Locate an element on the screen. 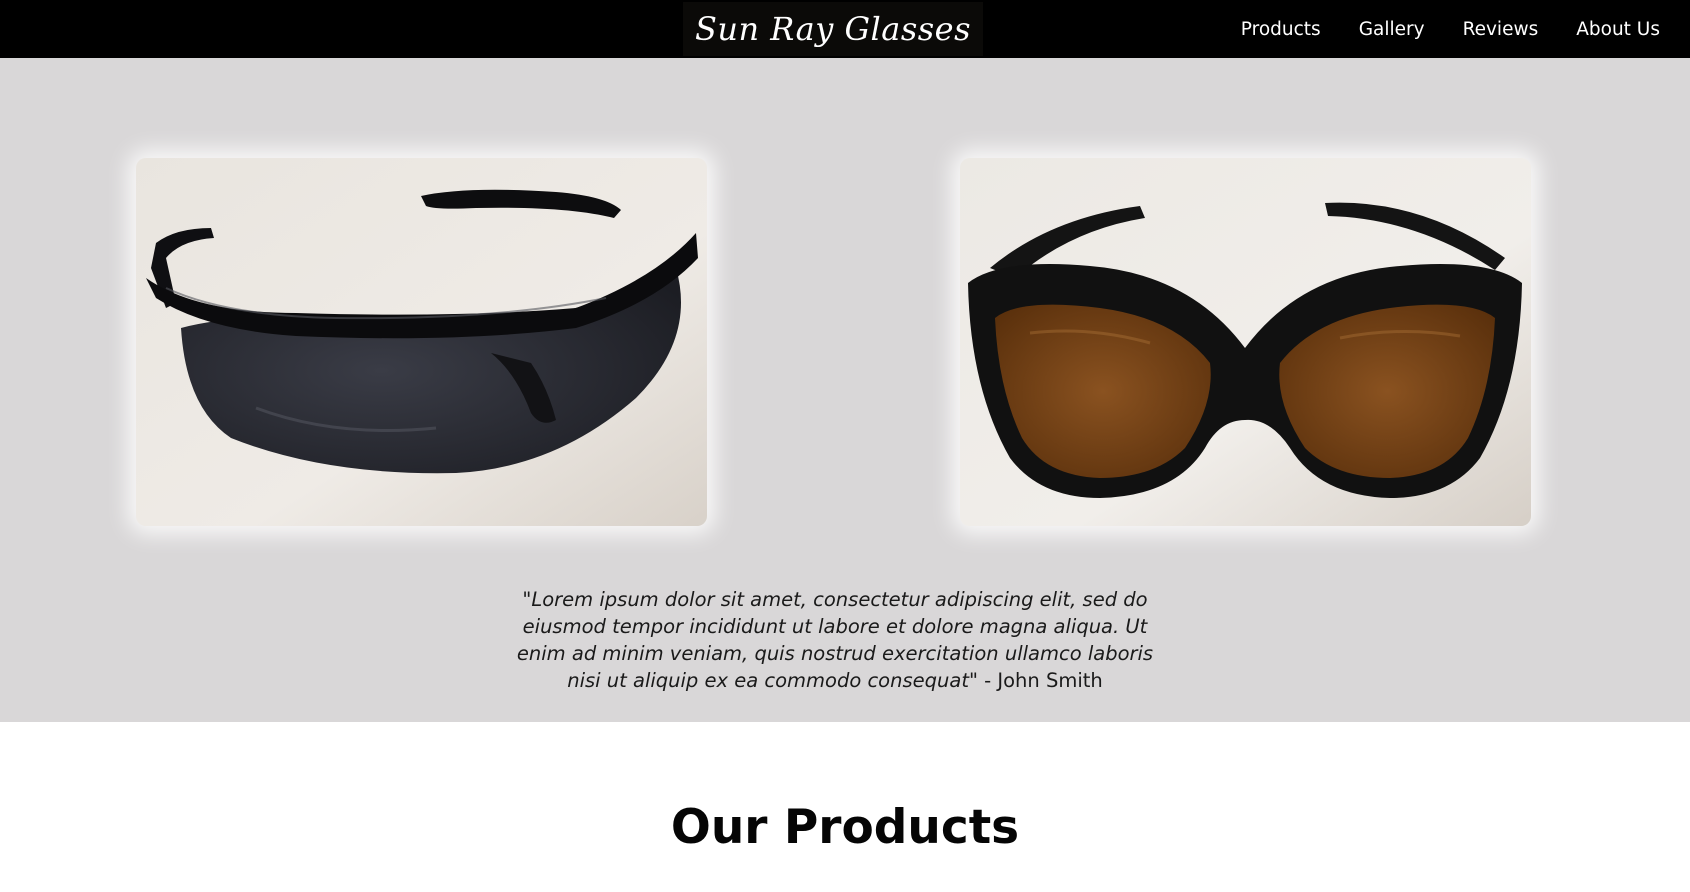  nav-item-gallery: Gallery is located at coordinates (1392, 29).